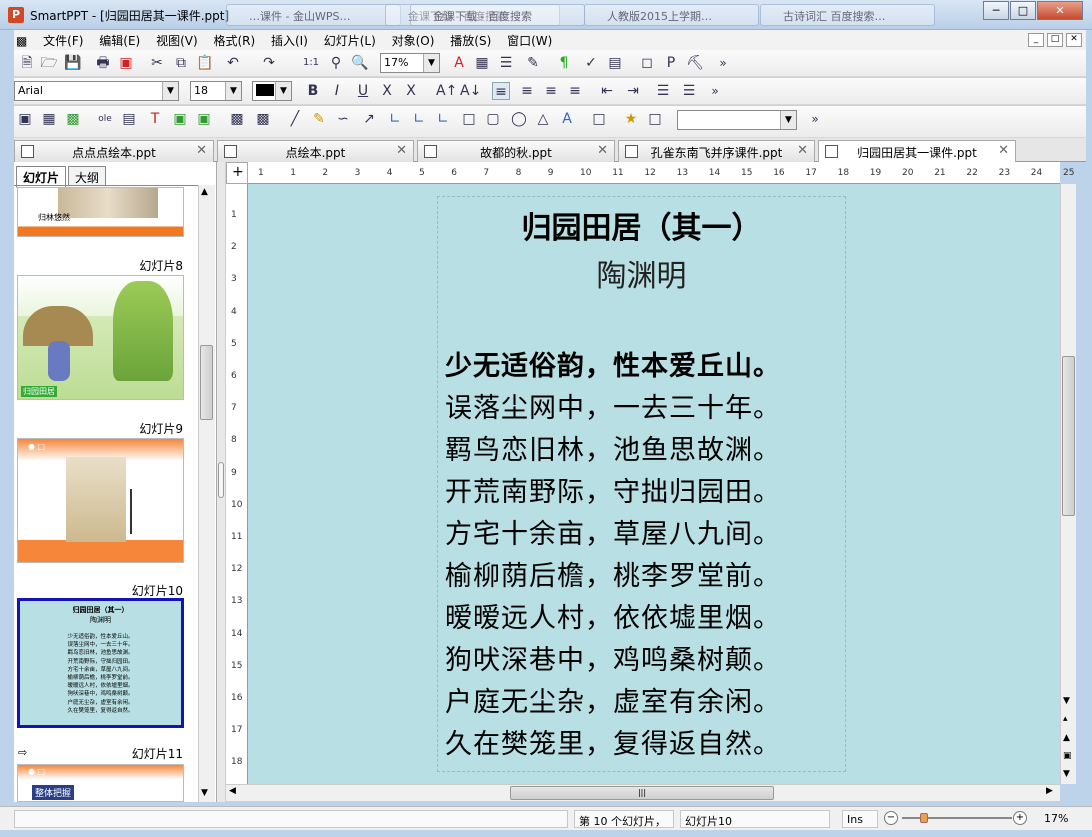 Image resolution: width=1092 pixels, height=837 pixels. What do you see at coordinates (655, 119) in the screenshot?
I see `object-select-icon: □` at bounding box center [655, 119].